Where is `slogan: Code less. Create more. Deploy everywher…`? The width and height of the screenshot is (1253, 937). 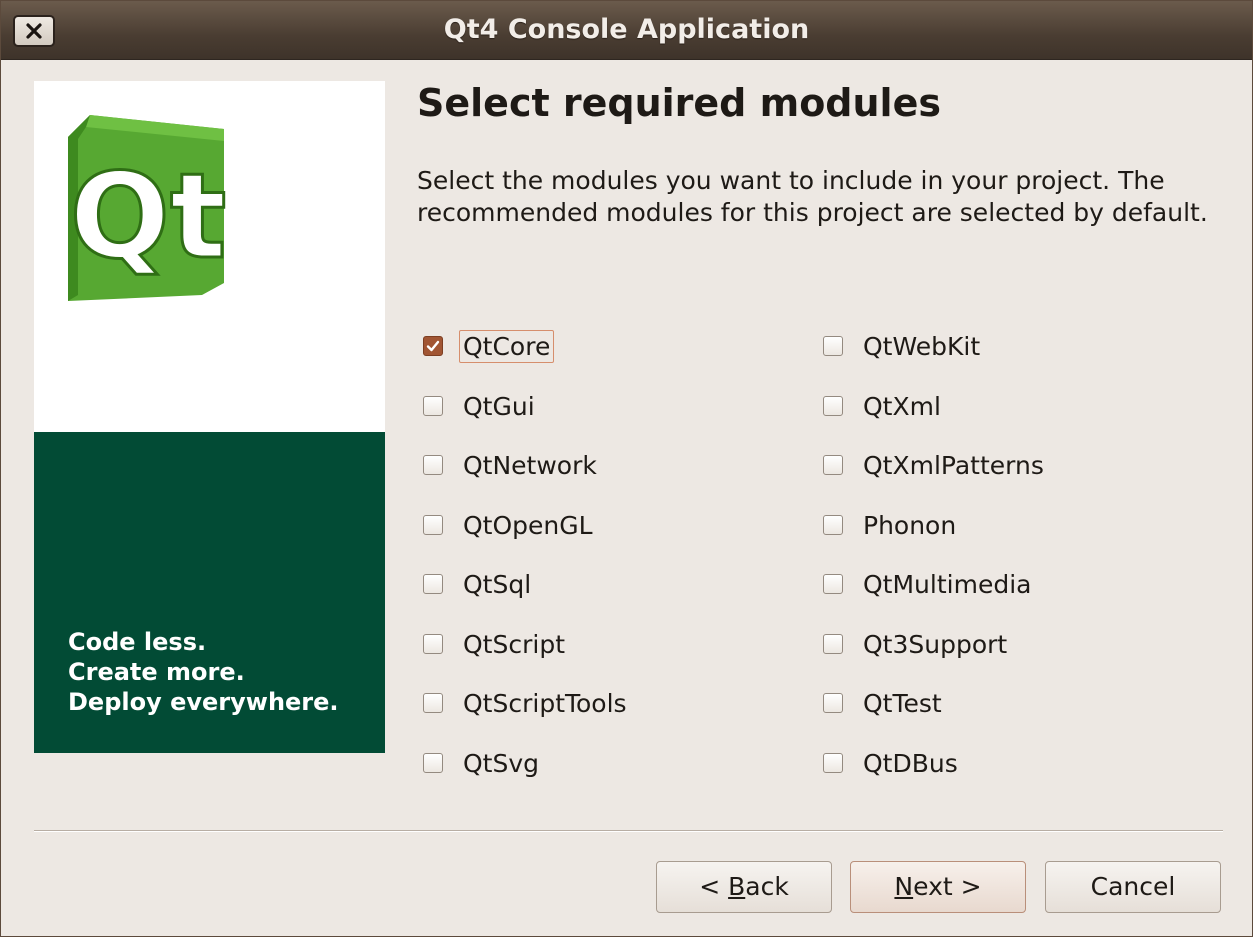 slogan: Code less. Create more. Deploy everywher… is located at coordinates (203, 672).